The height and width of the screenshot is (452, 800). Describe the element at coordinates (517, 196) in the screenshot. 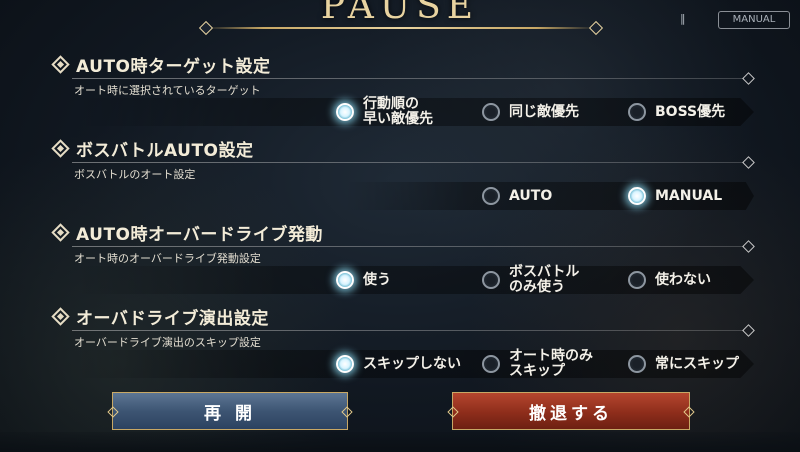

I see `option-auto: AUTO` at that location.